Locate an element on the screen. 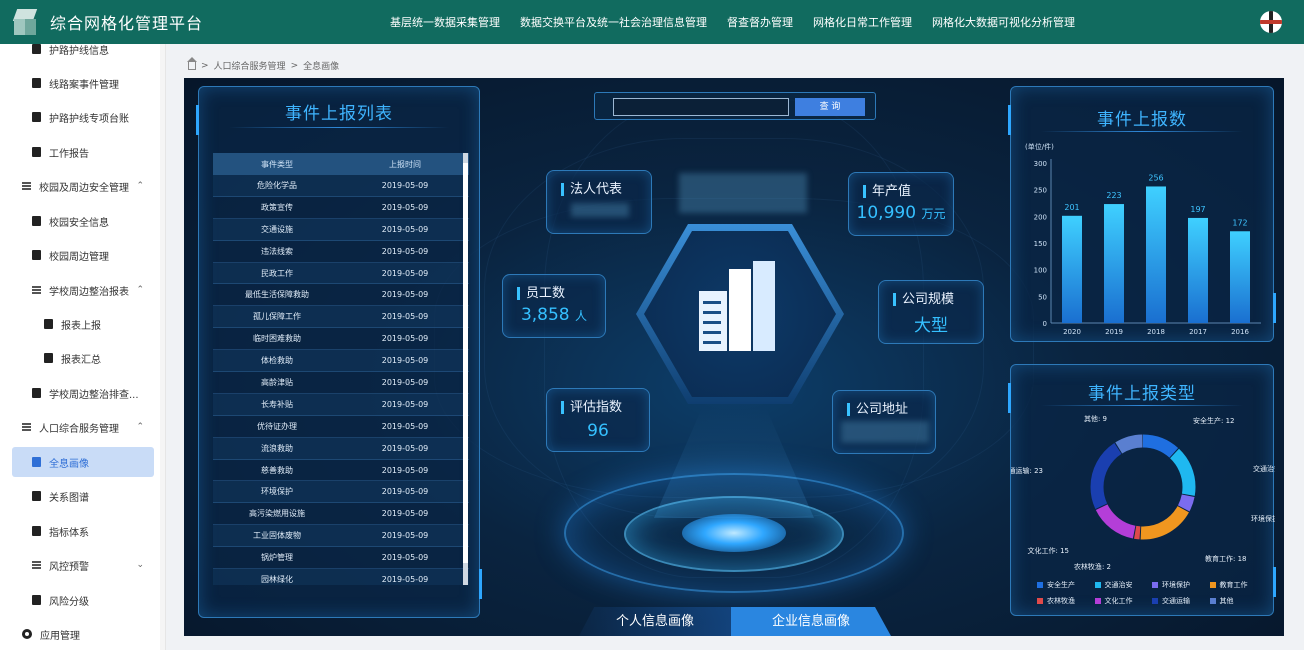 Image resolution: width=1304 pixels, height=650 pixels. redacted-address is located at coordinates (885, 432).